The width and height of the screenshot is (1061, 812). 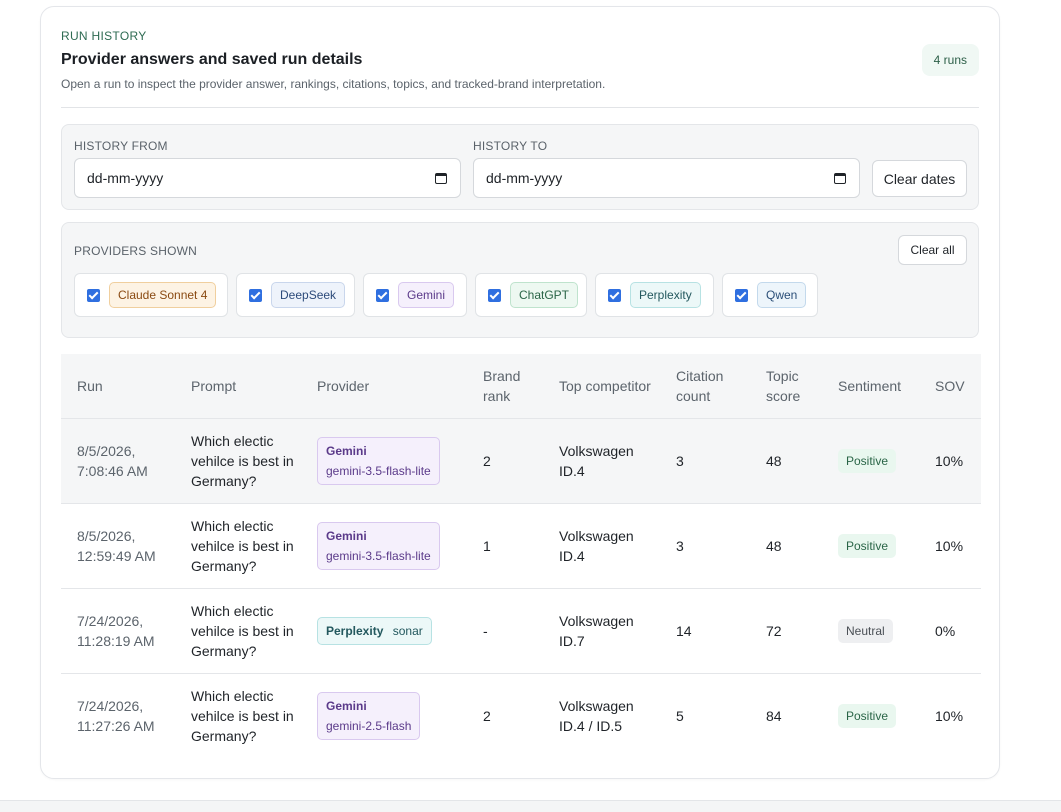 What do you see at coordinates (384, 386) in the screenshot?
I see `column-header-provider: Provider` at bounding box center [384, 386].